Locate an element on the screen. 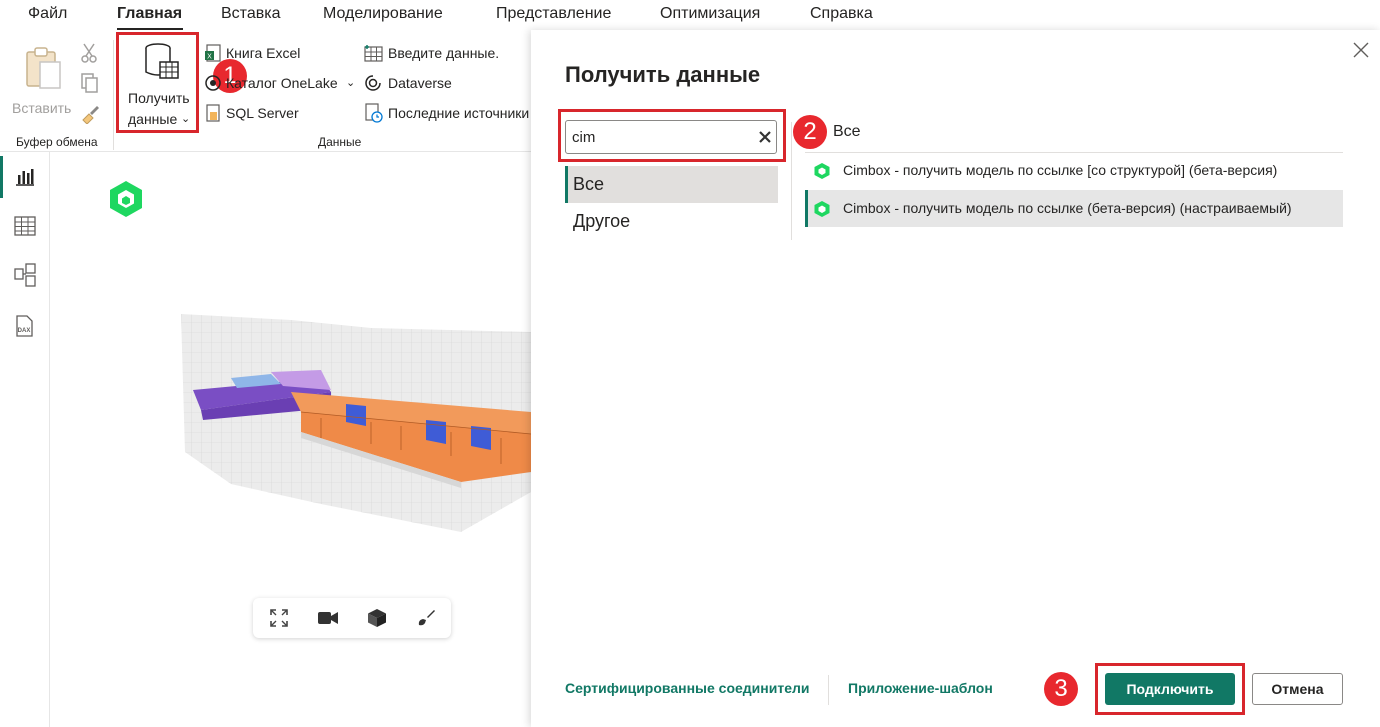  table-view-icon is located at coordinates (25, 226).